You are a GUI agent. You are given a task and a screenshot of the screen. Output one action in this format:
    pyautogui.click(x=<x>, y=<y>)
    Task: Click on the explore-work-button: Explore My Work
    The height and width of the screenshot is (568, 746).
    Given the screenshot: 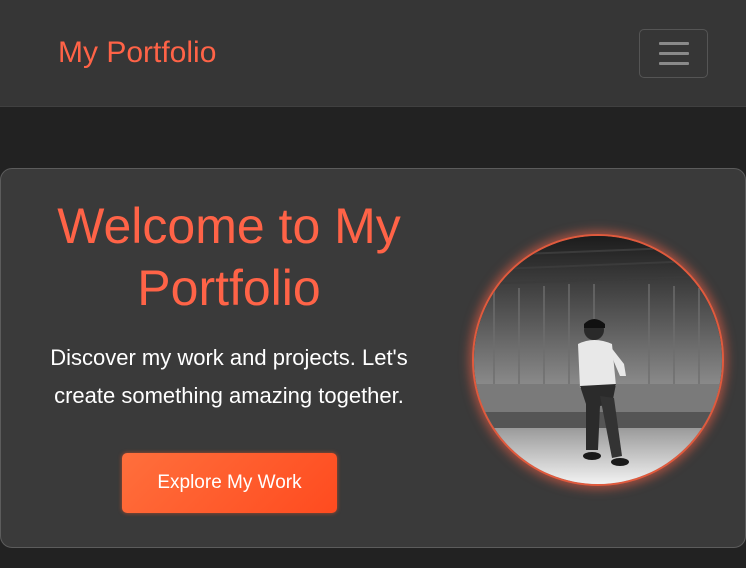 What is the action you would take?
    pyautogui.click(x=229, y=483)
    